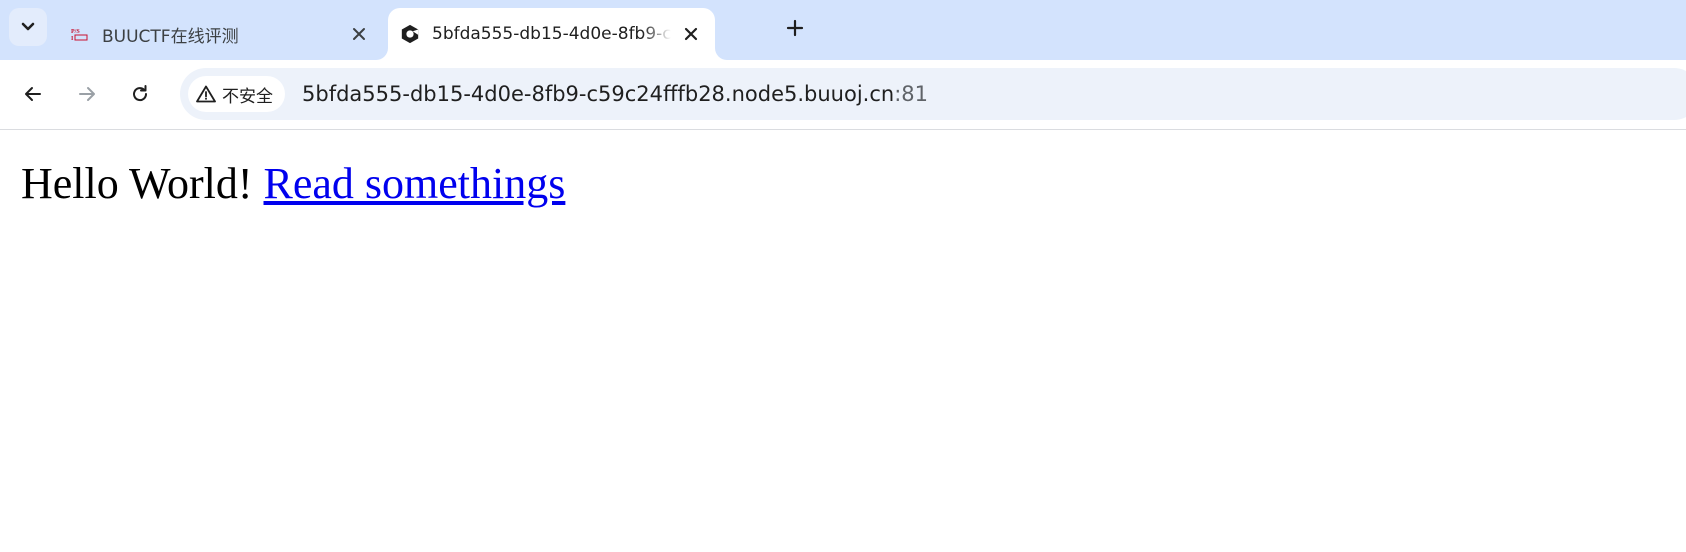 The image size is (1686, 552). I want to click on back-button, so click(33, 94).